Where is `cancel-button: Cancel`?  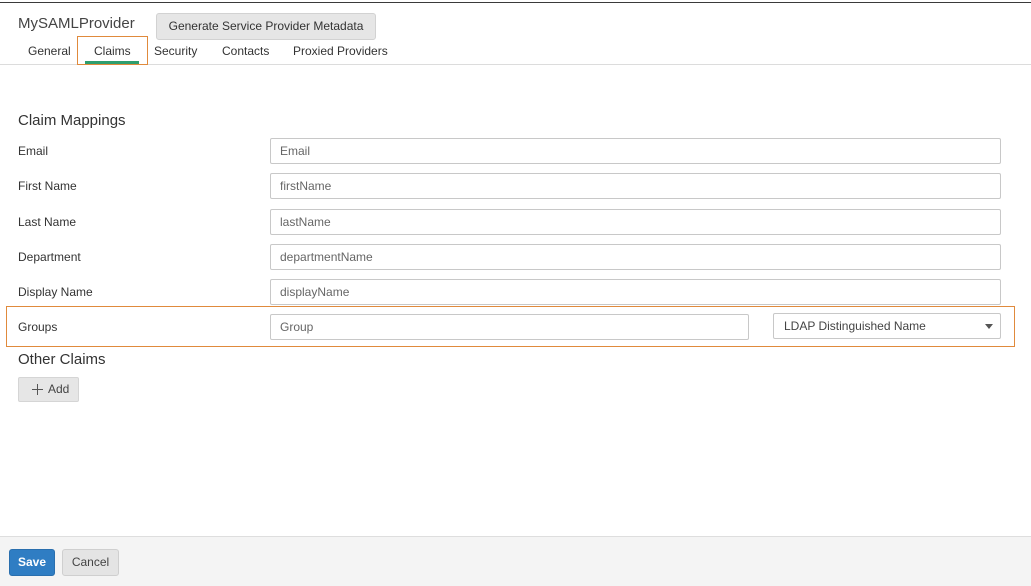 cancel-button: Cancel is located at coordinates (90, 562).